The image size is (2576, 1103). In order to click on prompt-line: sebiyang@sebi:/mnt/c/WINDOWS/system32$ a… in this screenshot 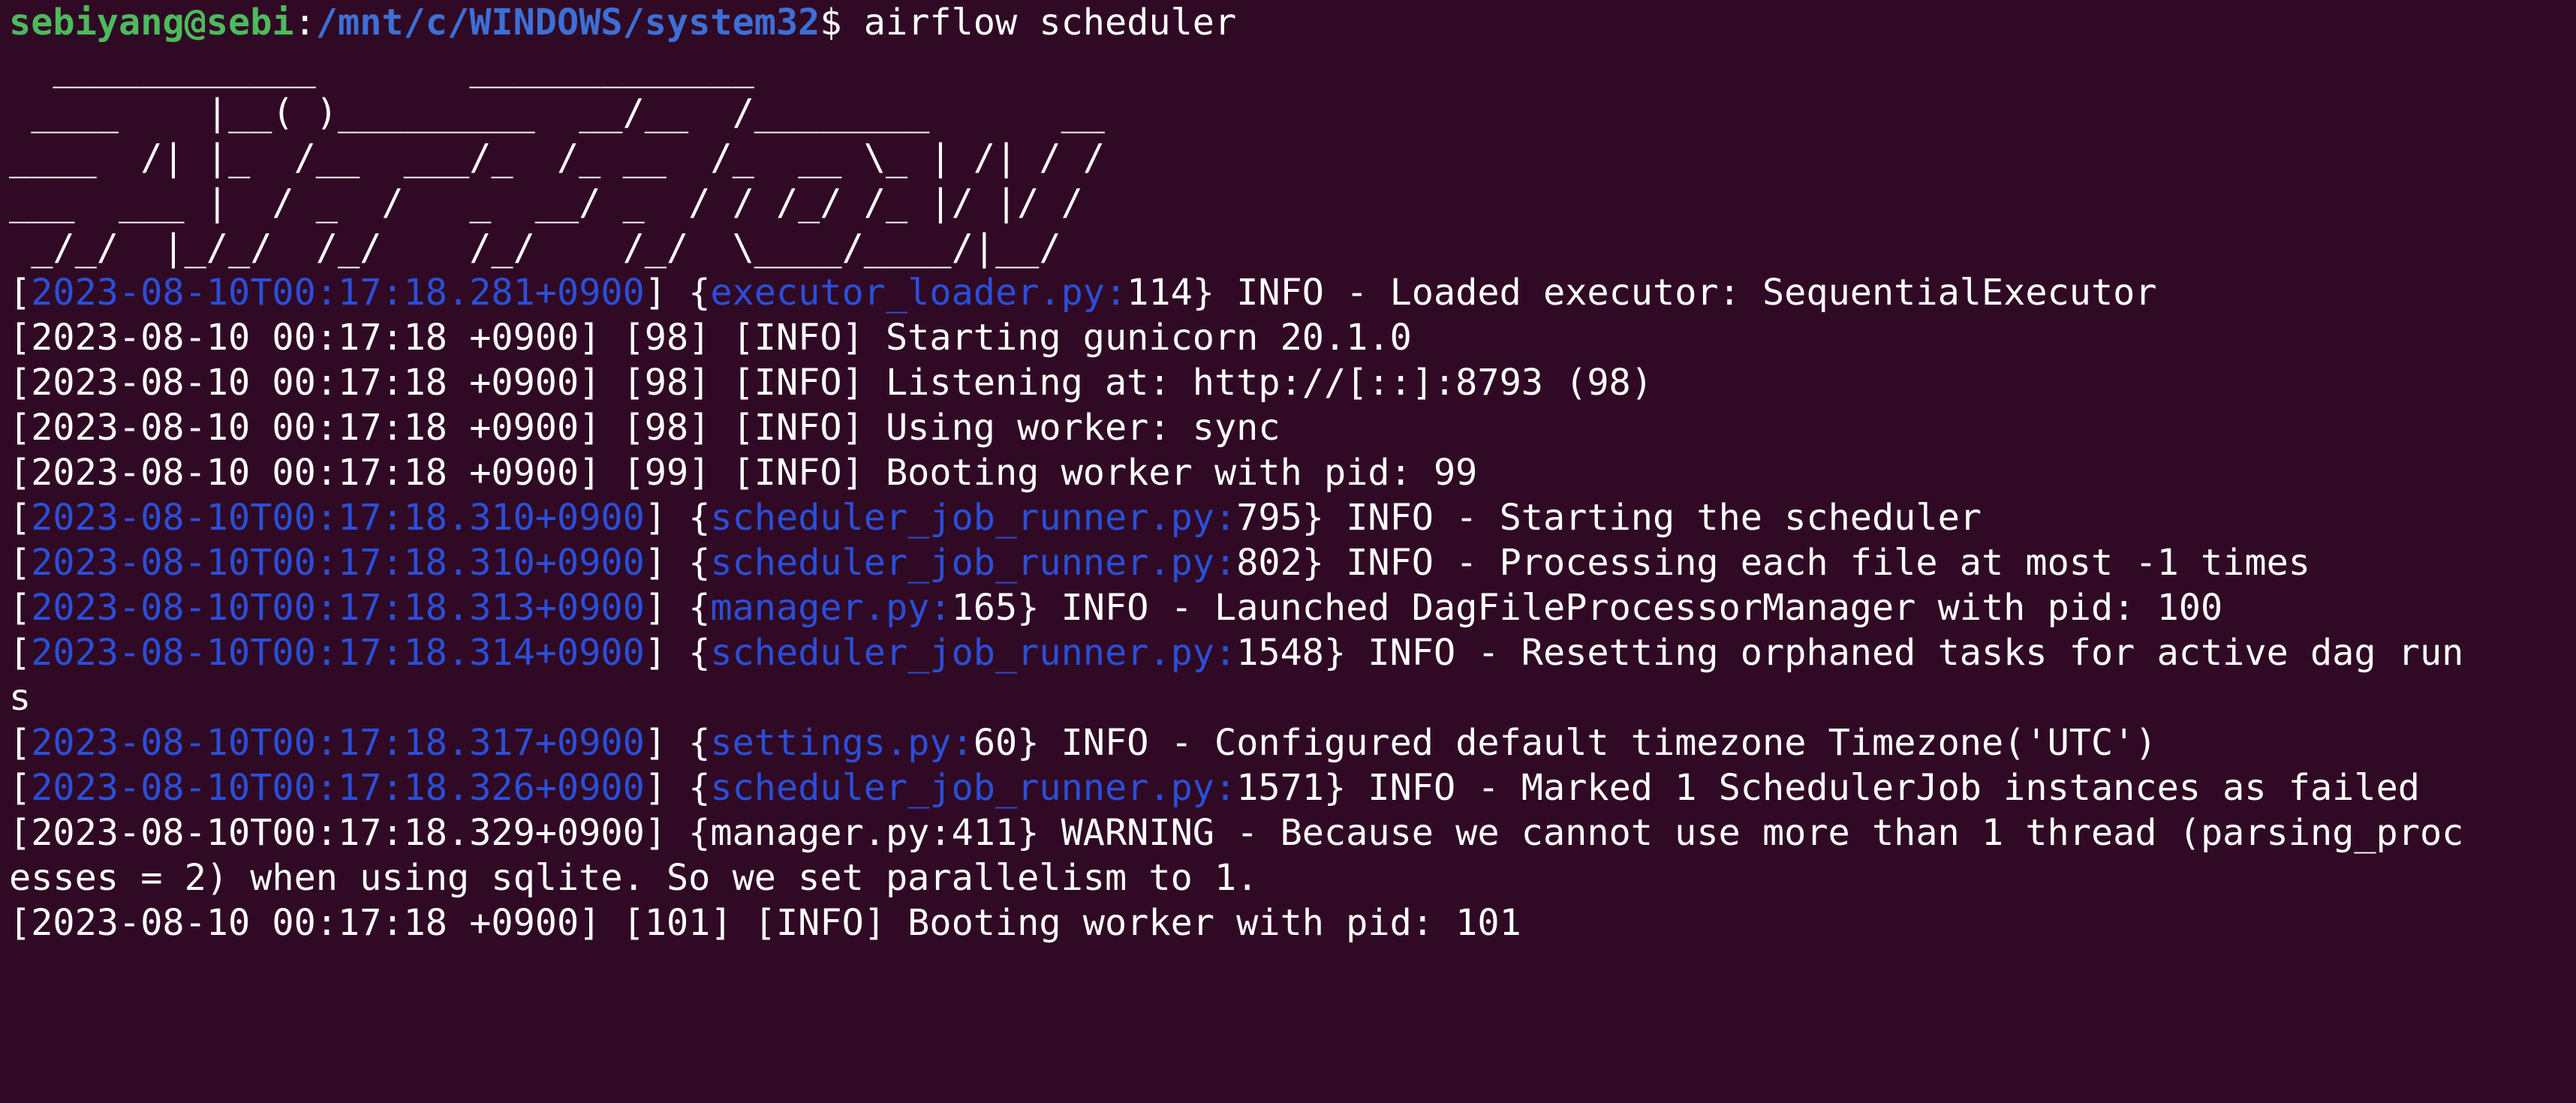, I will do `click(1292, 22)`.